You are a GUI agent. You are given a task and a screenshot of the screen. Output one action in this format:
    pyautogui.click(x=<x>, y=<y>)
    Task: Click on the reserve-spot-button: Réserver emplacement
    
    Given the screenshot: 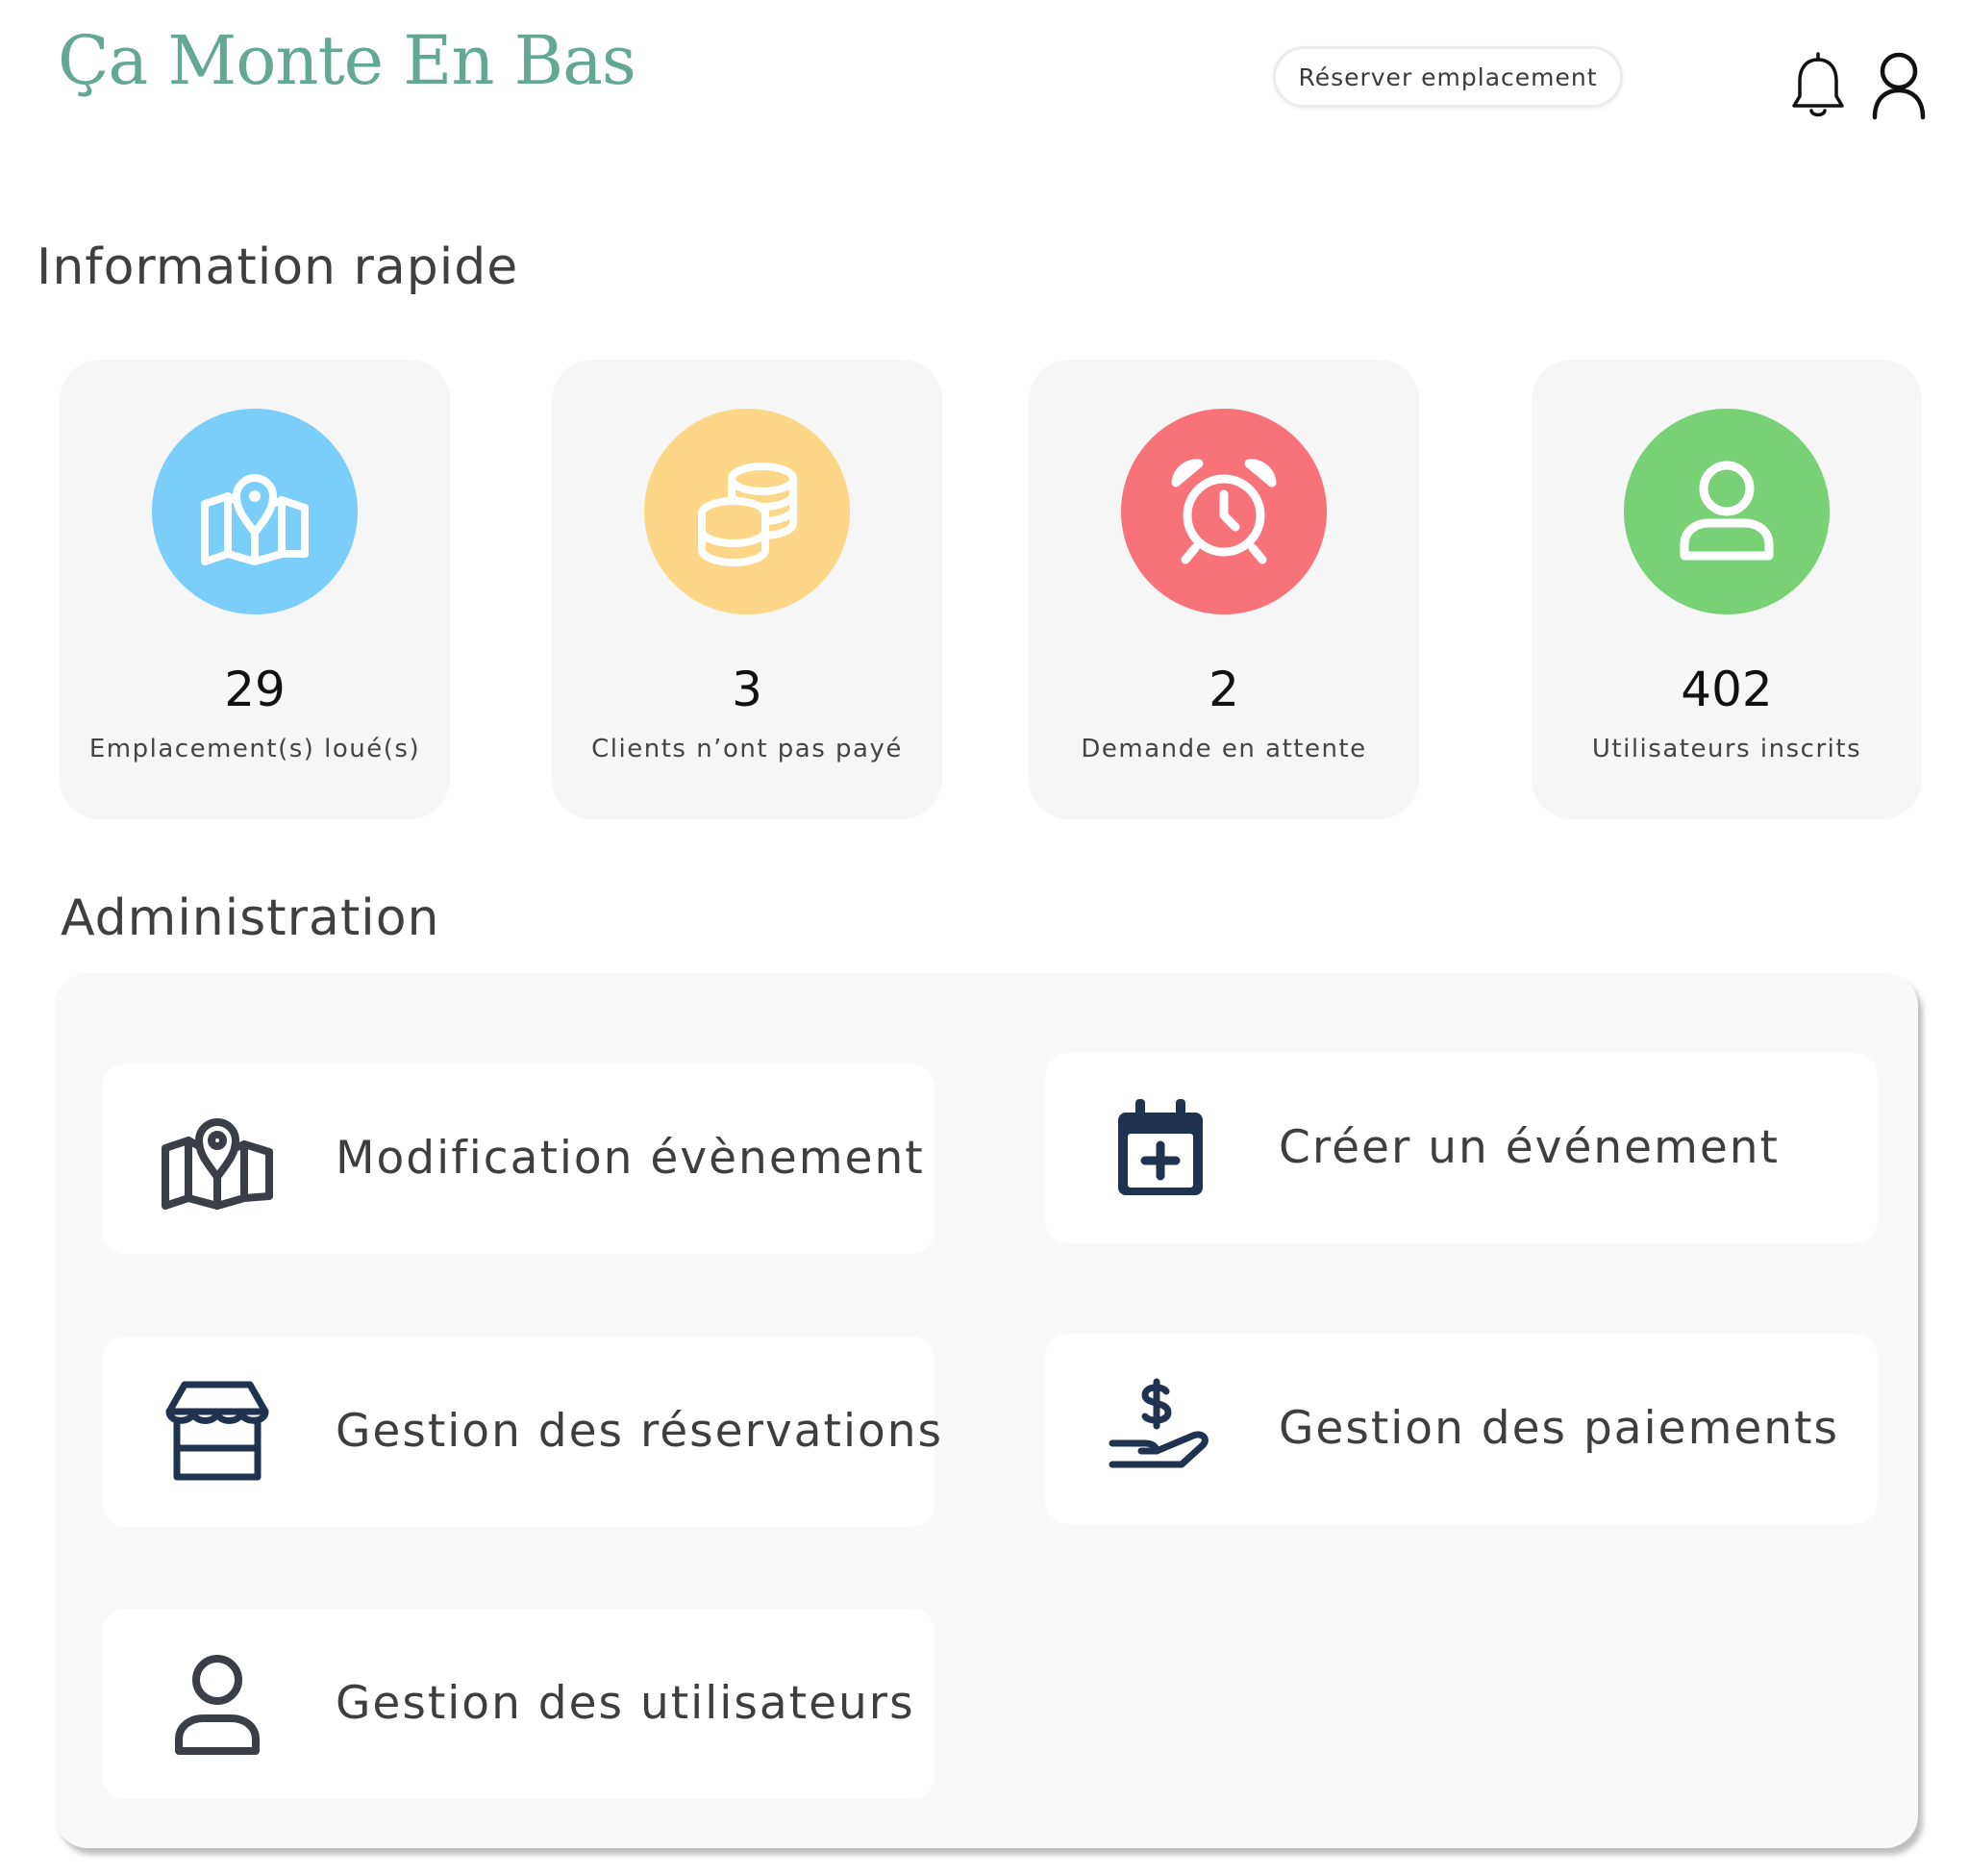 What is the action you would take?
    pyautogui.click(x=1448, y=77)
    